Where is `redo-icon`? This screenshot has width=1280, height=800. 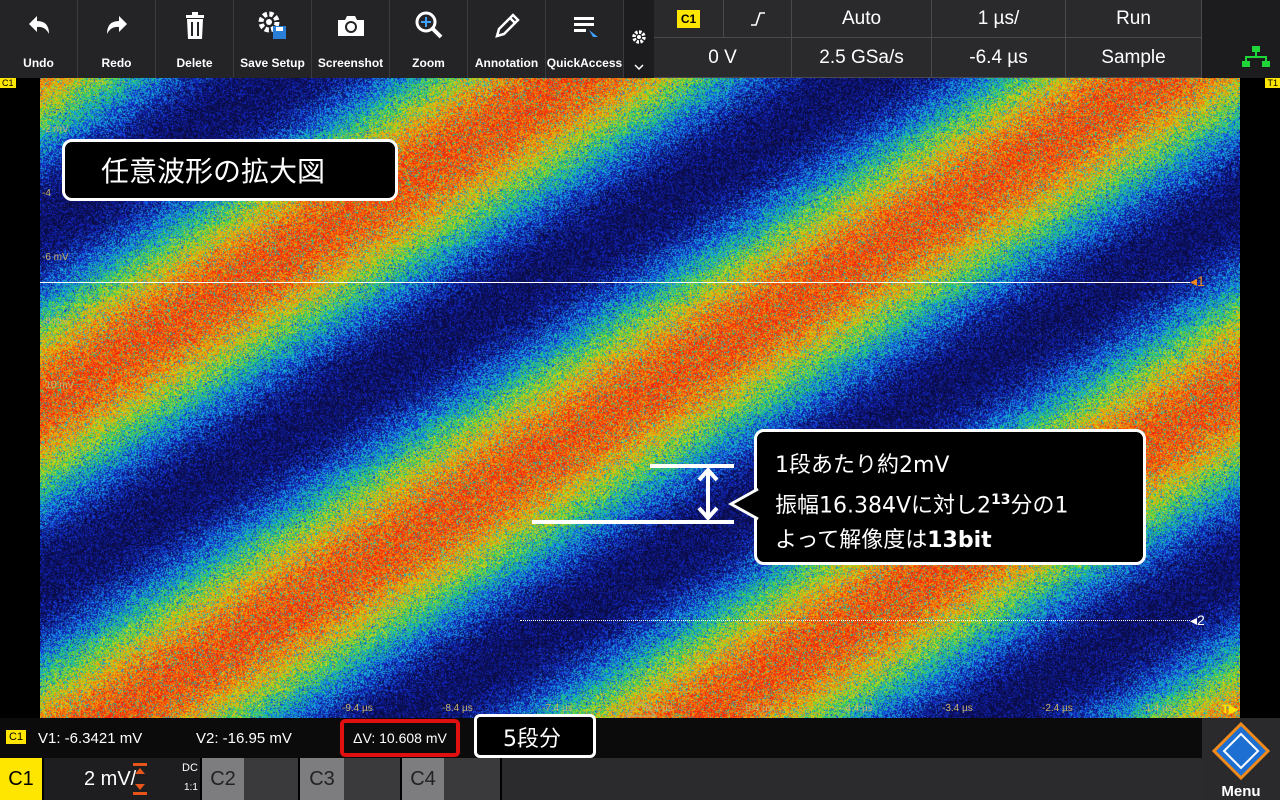 redo-icon is located at coordinates (116, 25).